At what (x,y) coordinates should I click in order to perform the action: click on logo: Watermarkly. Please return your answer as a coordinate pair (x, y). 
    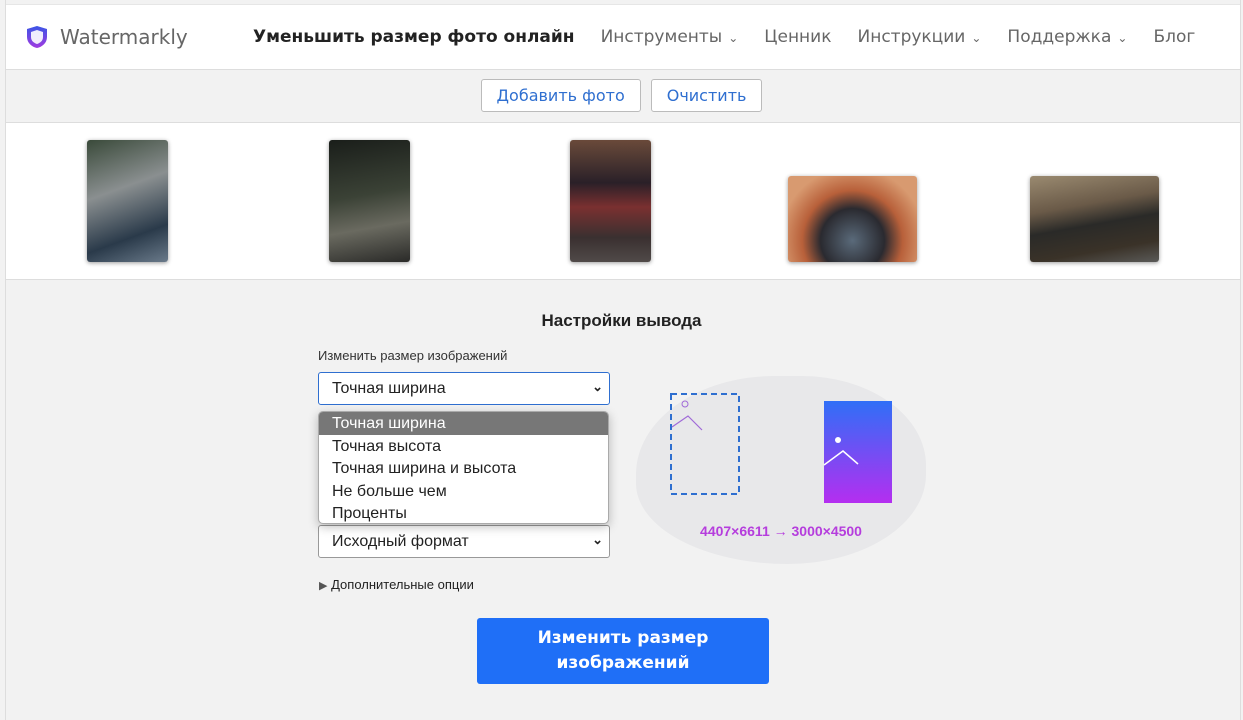
    Looking at the image, I should click on (107, 37).